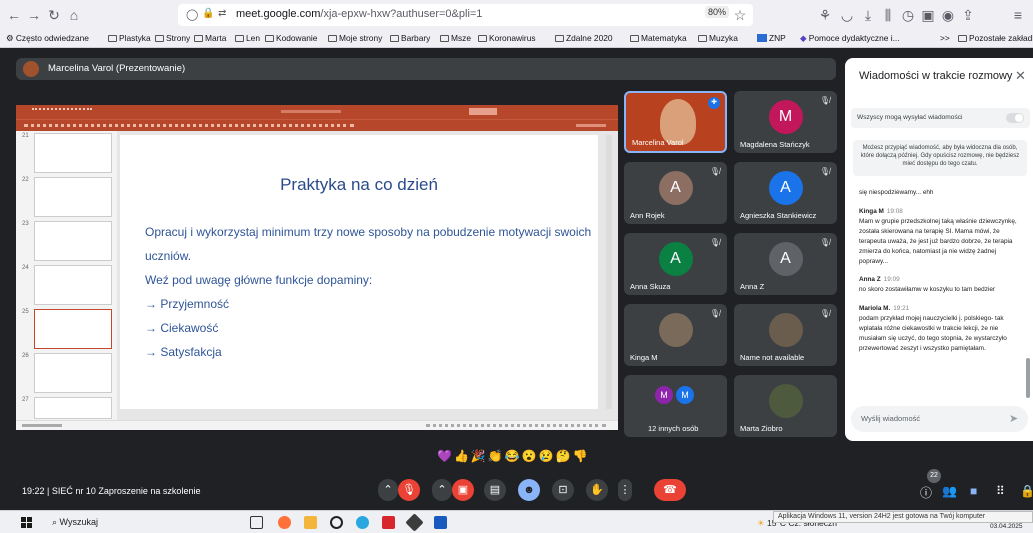  I want to click on camera-off-button: ▣, so click(463, 490).